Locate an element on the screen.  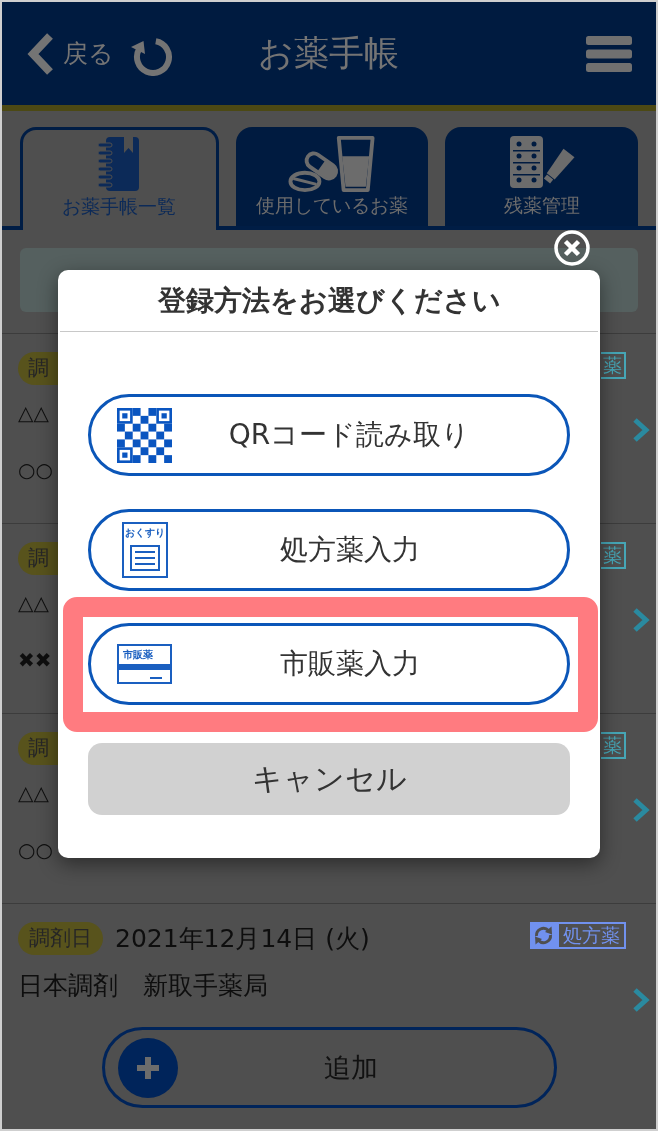
plus-icon is located at coordinates (148, 1067).